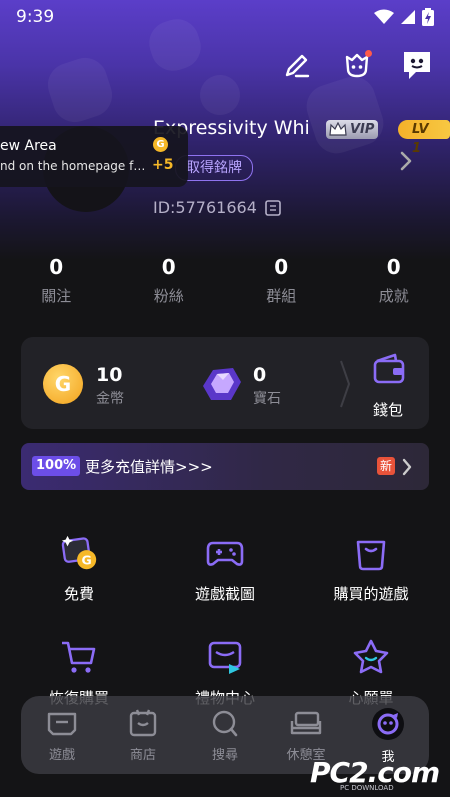 This screenshot has width=450, height=797. What do you see at coordinates (389, 369) in the screenshot?
I see `wallet-icon` at bounding box center [389, 369].